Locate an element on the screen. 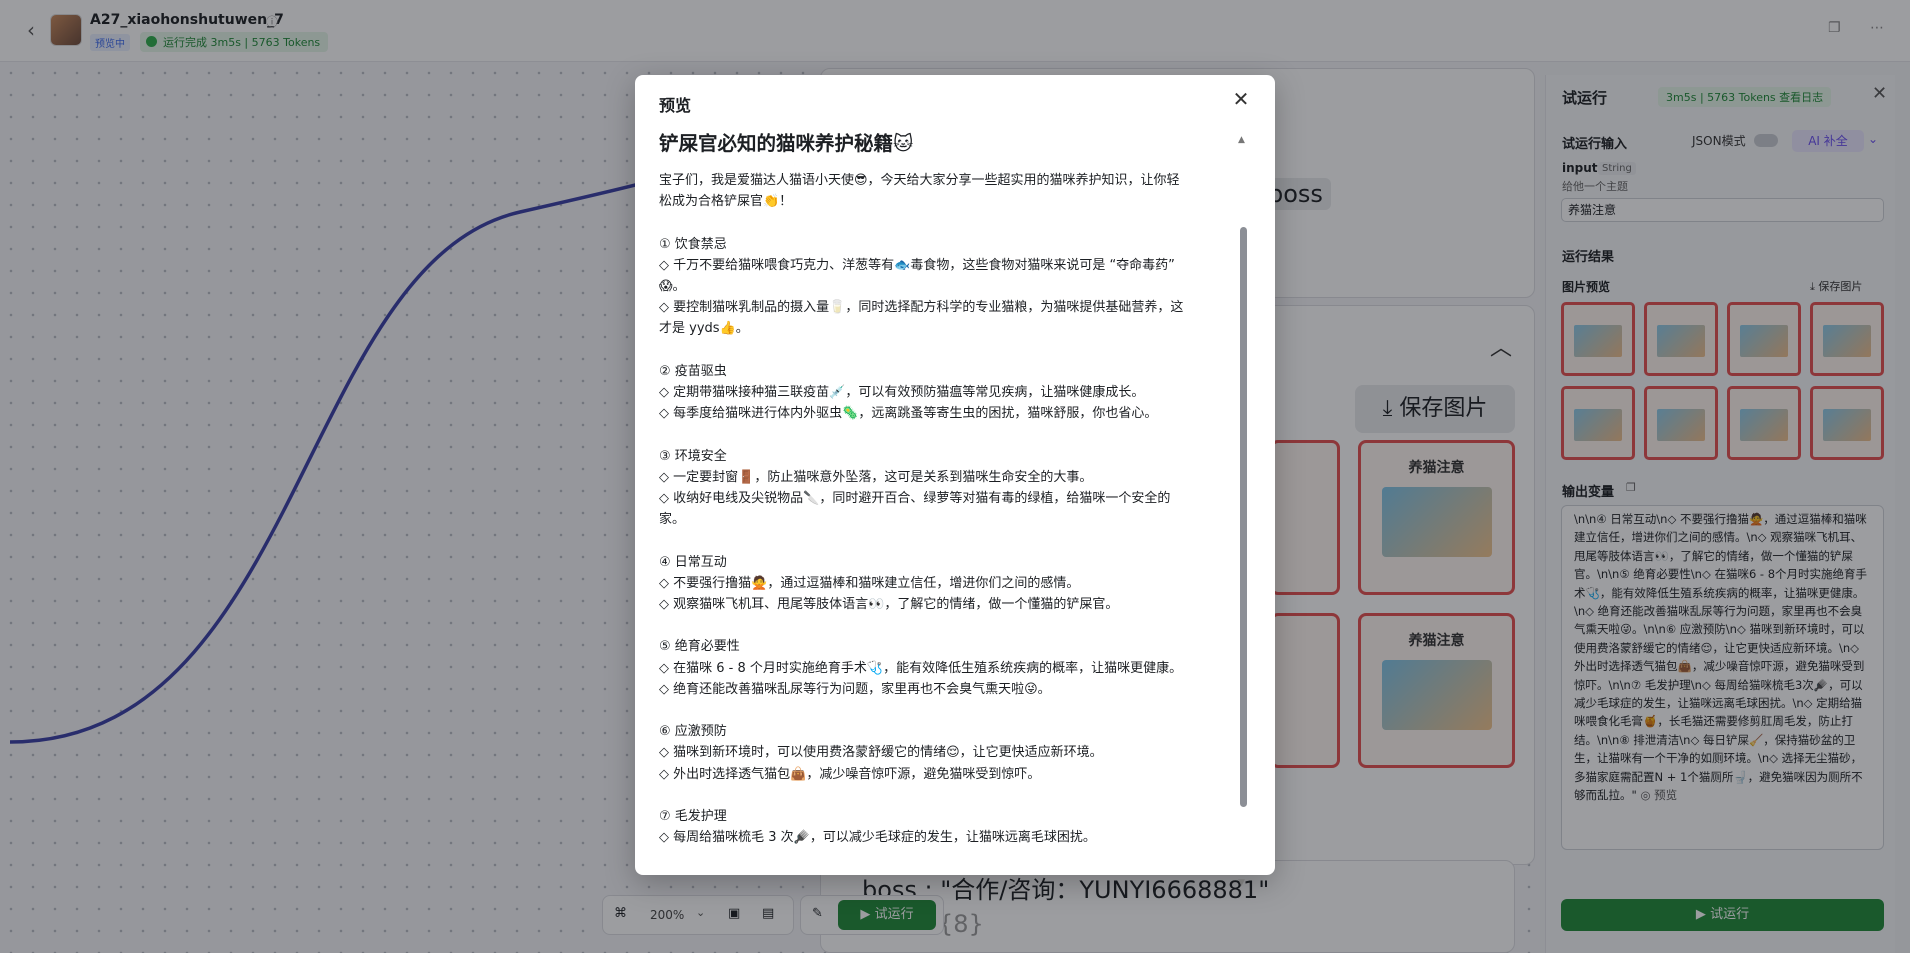 The width and height of the screenshot is (1910, 953). content-line: ④ 日常互动 is located at coordinates (693, 562).